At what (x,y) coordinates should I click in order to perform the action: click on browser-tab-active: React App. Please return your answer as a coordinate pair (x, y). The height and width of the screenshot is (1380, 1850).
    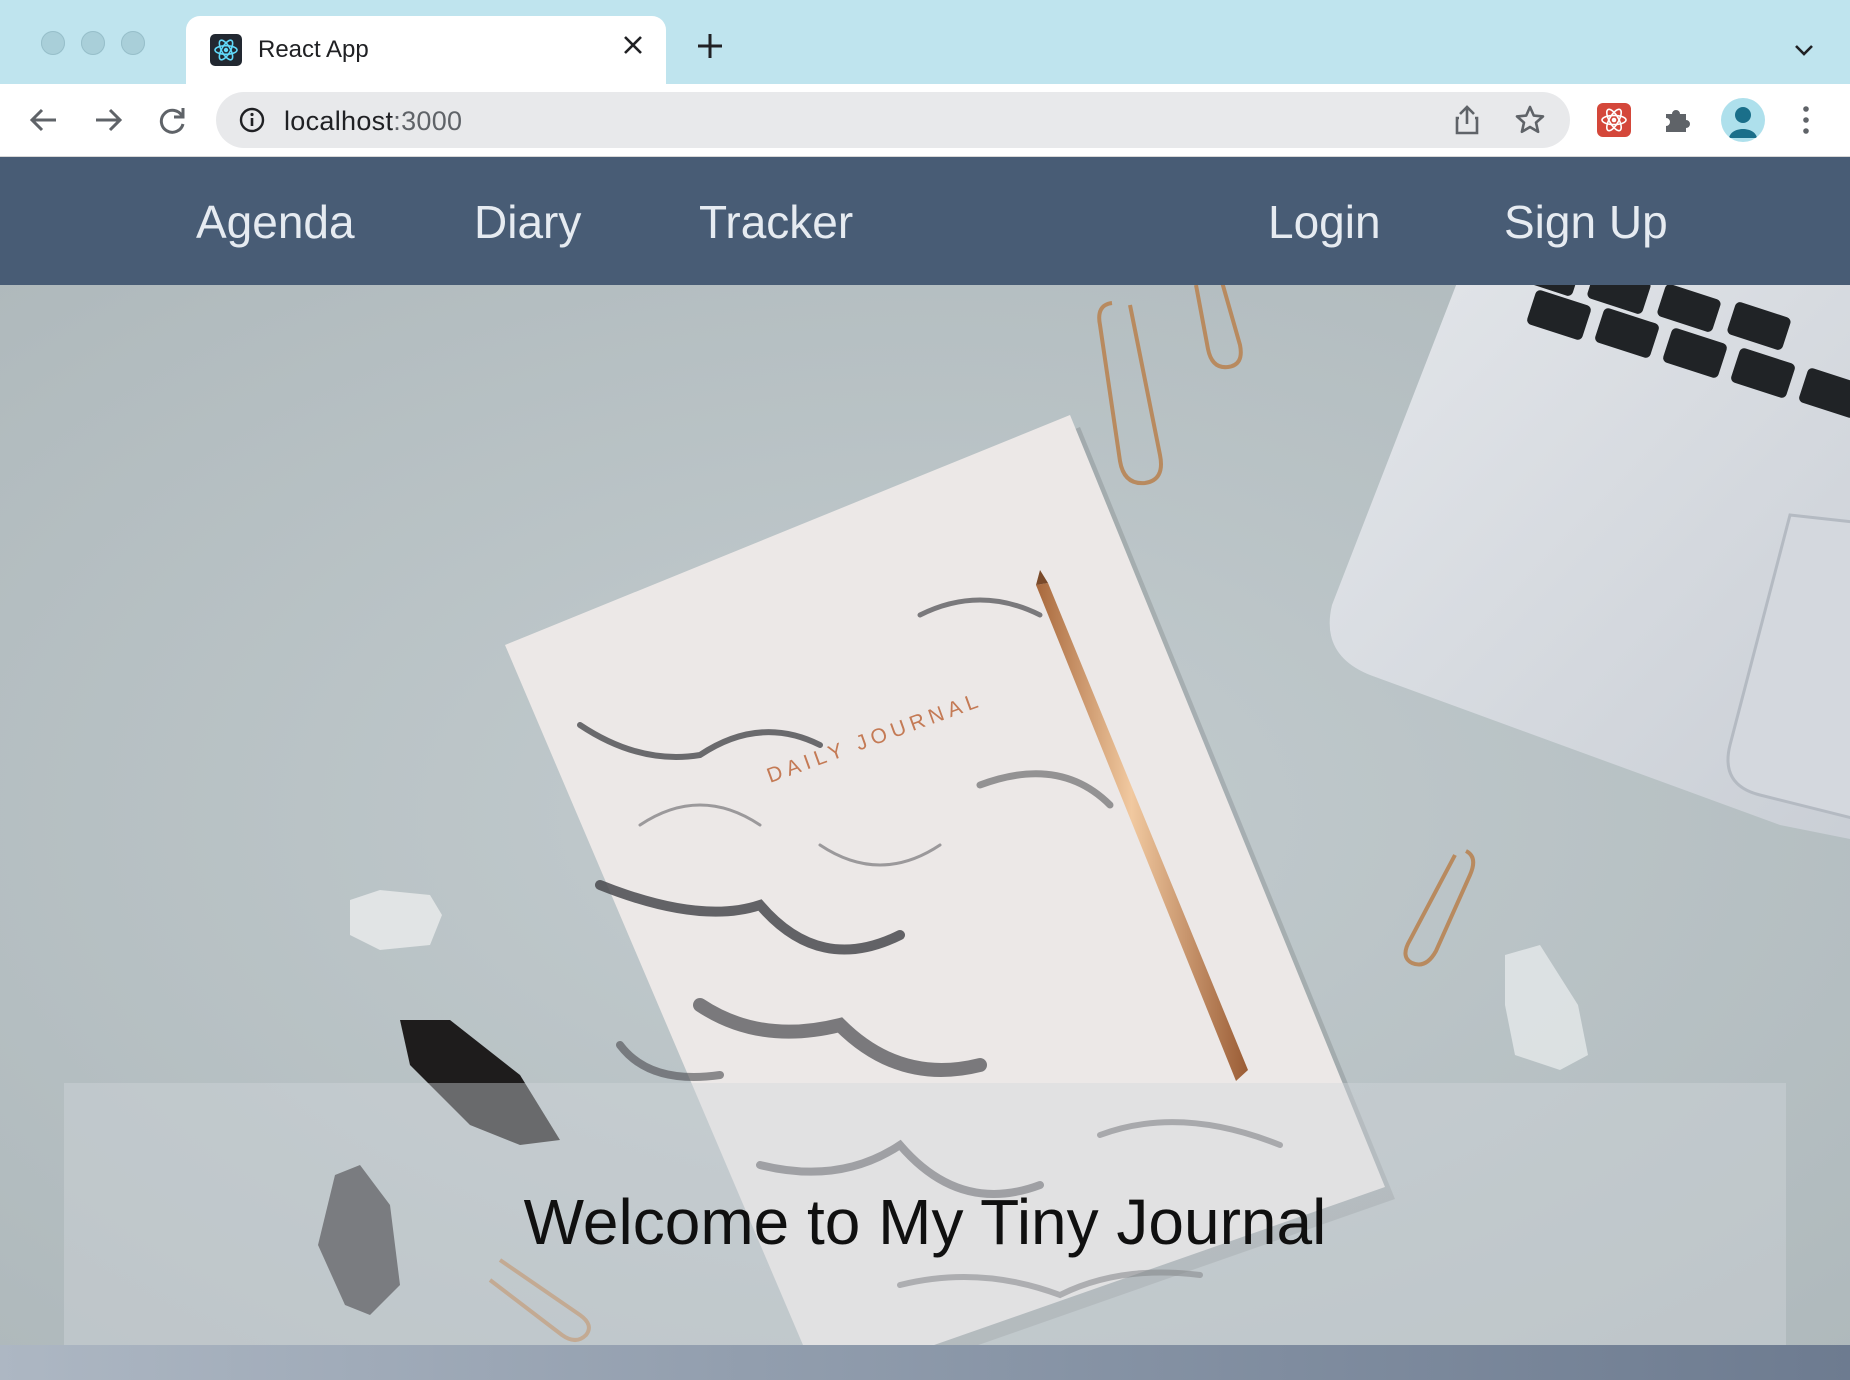
    Looking at the image, I should click on (426, 50).